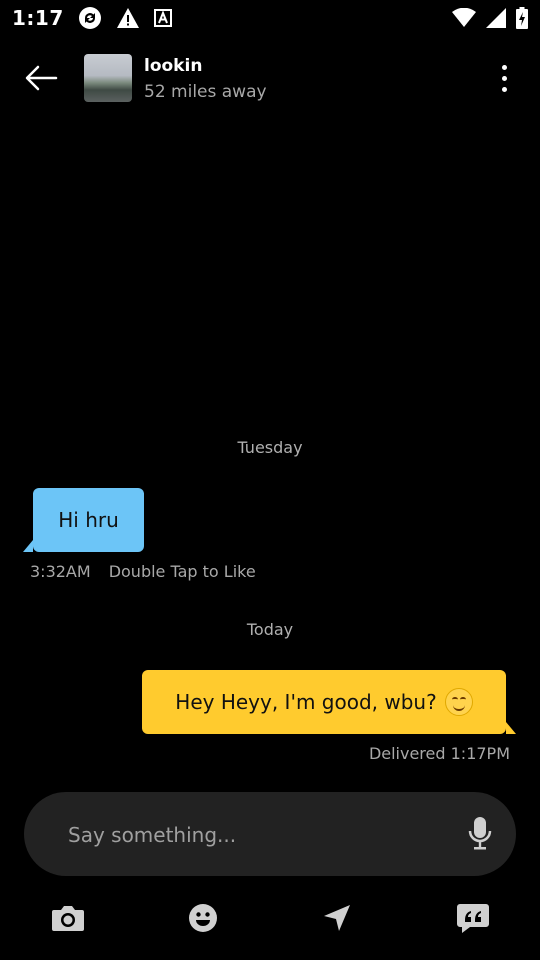  I want to click on message-composer, so click(270, 834).